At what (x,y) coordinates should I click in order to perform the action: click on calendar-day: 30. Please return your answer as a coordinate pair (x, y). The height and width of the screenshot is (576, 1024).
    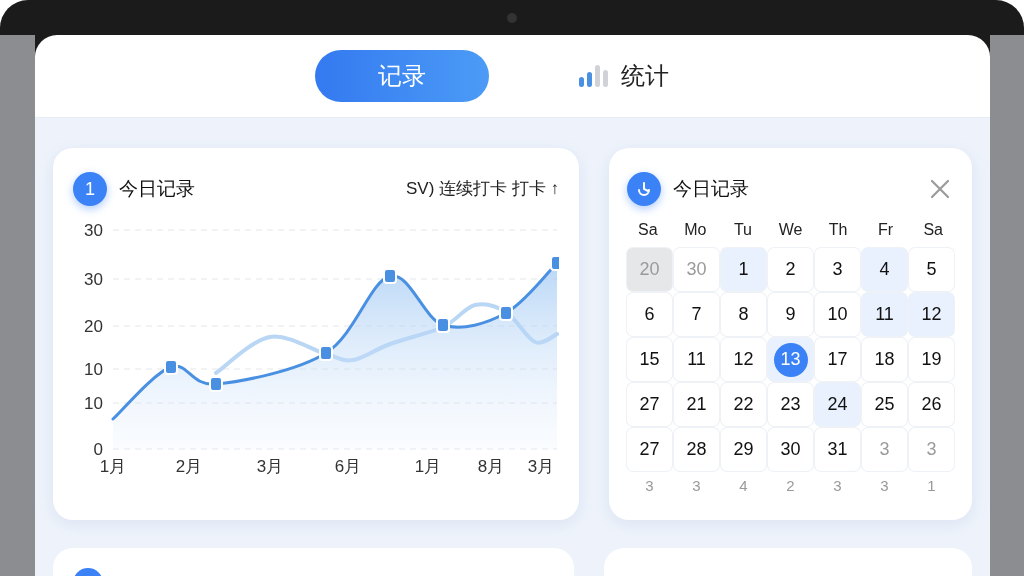
    Looking at the image, I should click on (790, 449).